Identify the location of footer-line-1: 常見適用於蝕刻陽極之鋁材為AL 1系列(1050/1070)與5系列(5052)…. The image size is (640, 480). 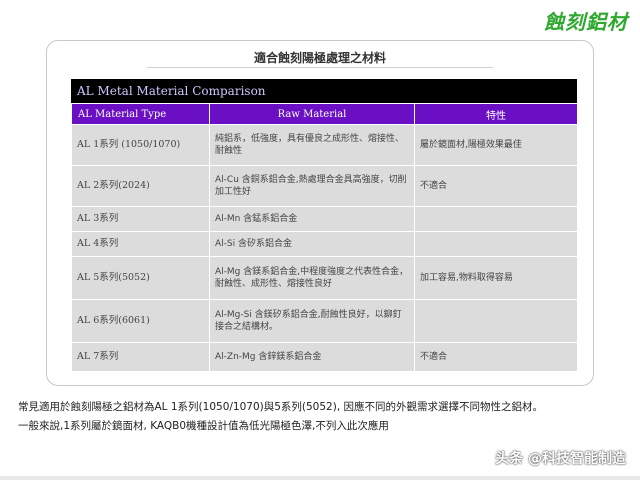
(280, 407).